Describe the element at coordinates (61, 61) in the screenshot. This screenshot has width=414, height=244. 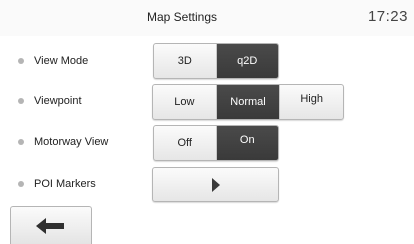
I see `setting-label-text: View Mode` at that location.